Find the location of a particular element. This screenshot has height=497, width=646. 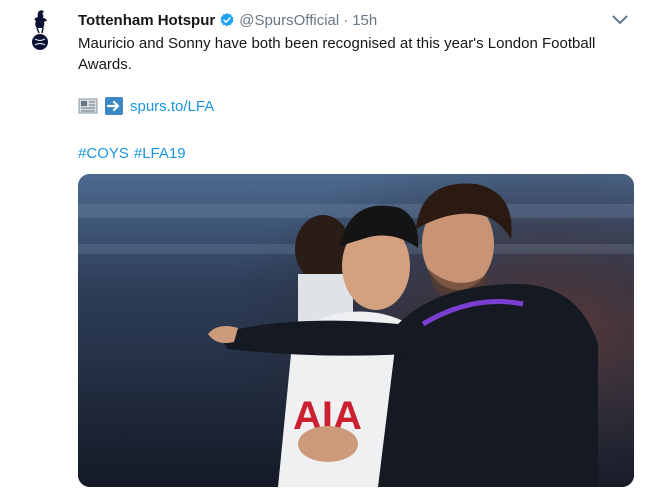

link-row: spurs.to/LFA is located at coordinates (146, 106).